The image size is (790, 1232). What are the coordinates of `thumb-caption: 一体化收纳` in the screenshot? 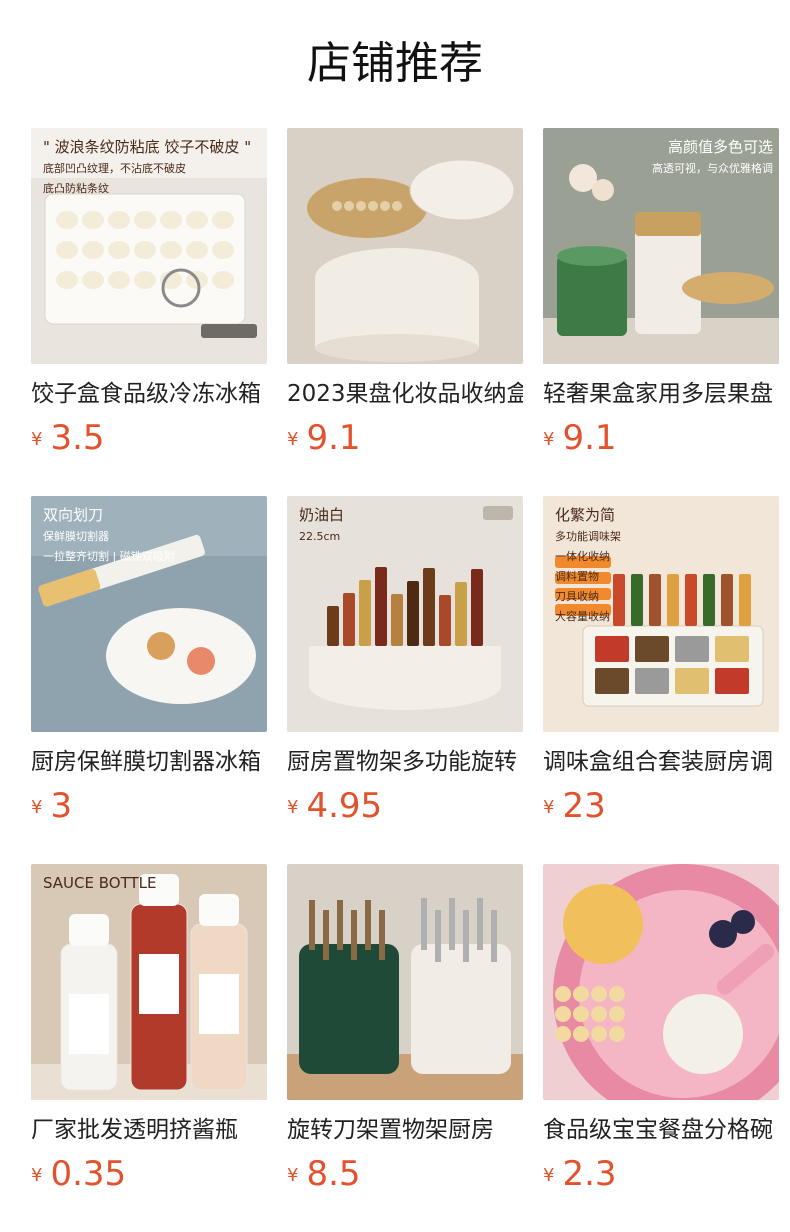 It's located at (582, 556).